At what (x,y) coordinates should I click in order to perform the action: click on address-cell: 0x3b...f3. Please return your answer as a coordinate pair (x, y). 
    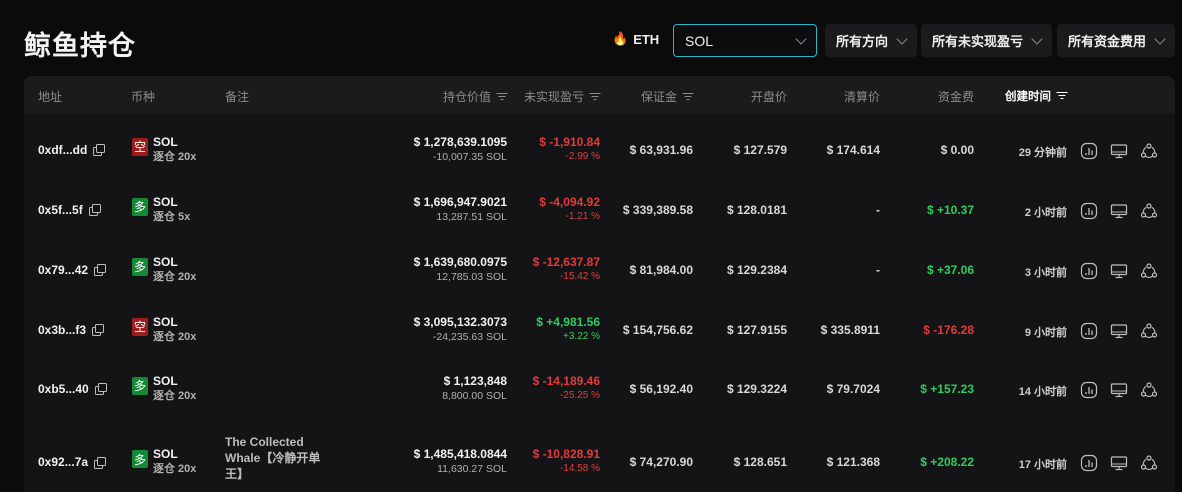
    Looking at the image, I should click on (71, 329).